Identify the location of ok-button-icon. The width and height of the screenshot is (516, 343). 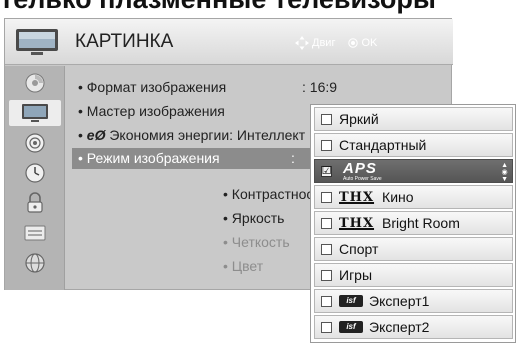
(353, 43).